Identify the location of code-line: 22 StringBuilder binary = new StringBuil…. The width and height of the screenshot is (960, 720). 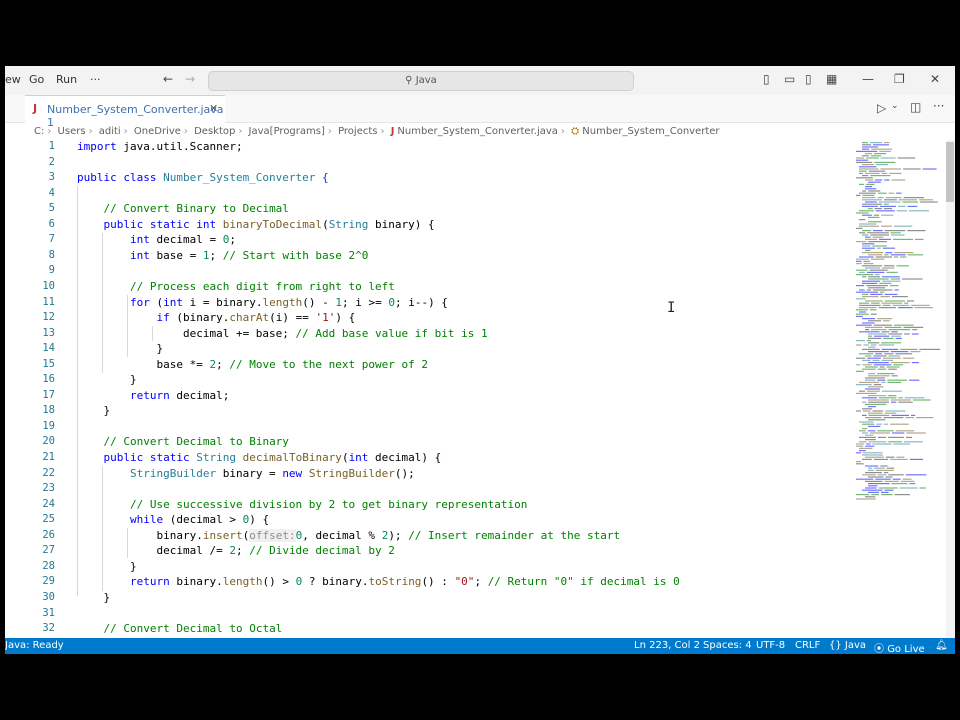
(425, 474).